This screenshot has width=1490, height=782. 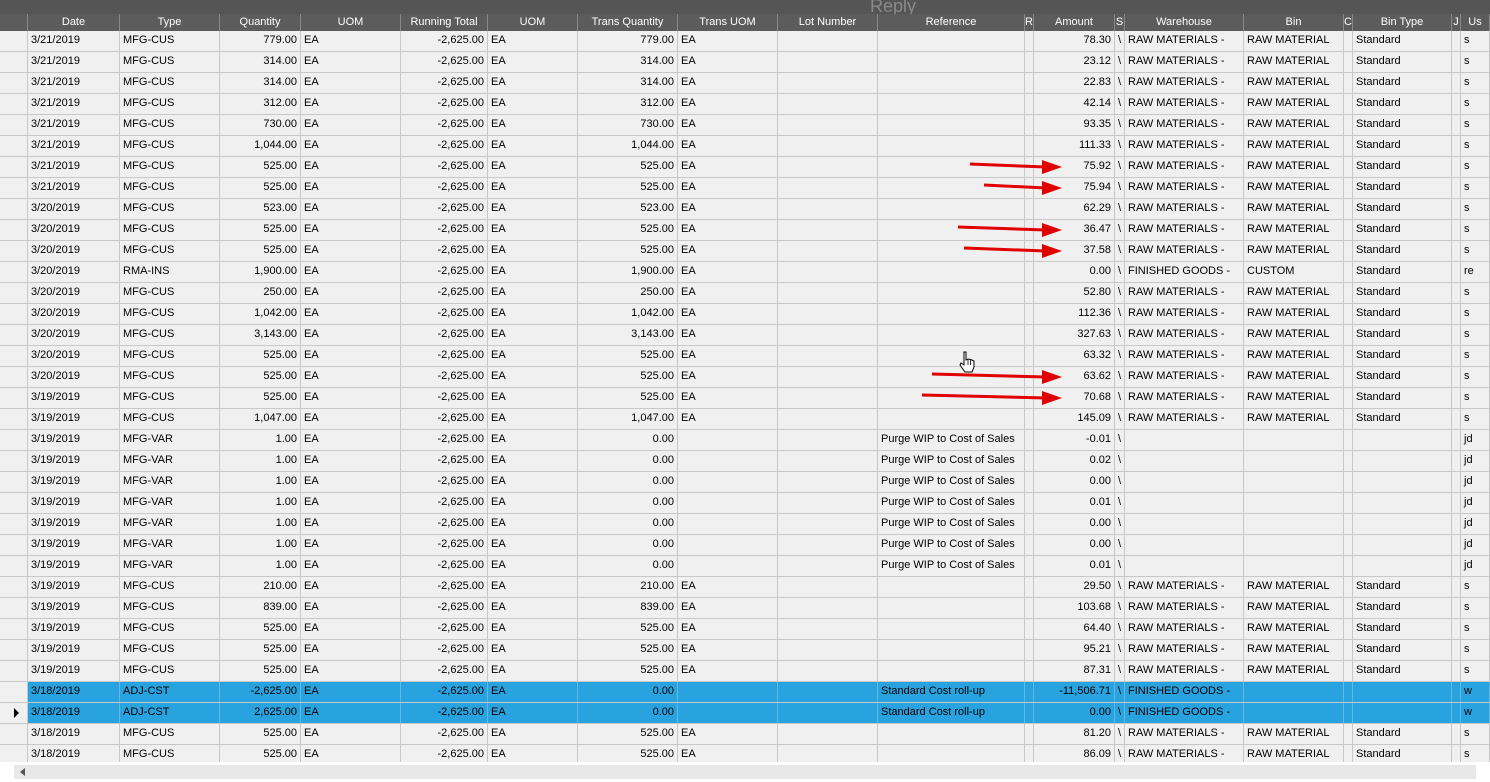 What do you see at coordinates (170, 713) in the screenshot?
I see `cell-type: ADJ-CST` at bounding box center [170, 713].